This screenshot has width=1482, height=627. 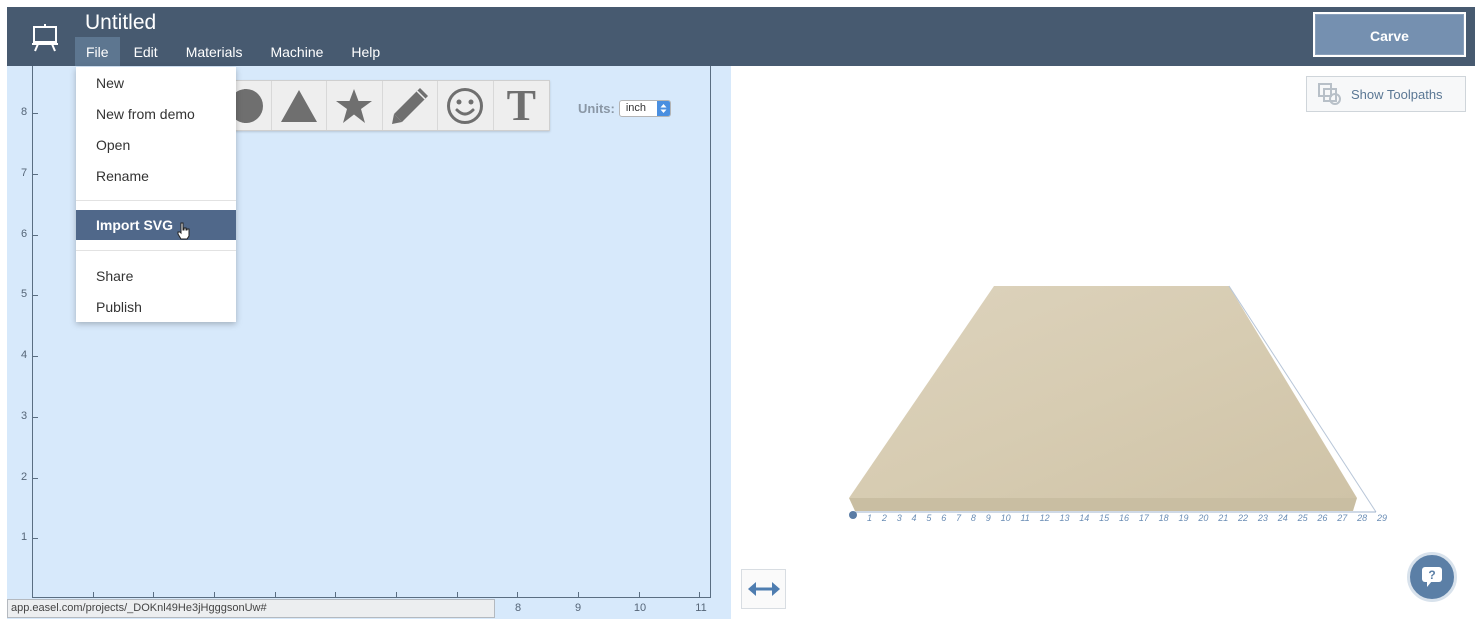 I want to click on triangle-tool-button, so click(x=300, y=105).